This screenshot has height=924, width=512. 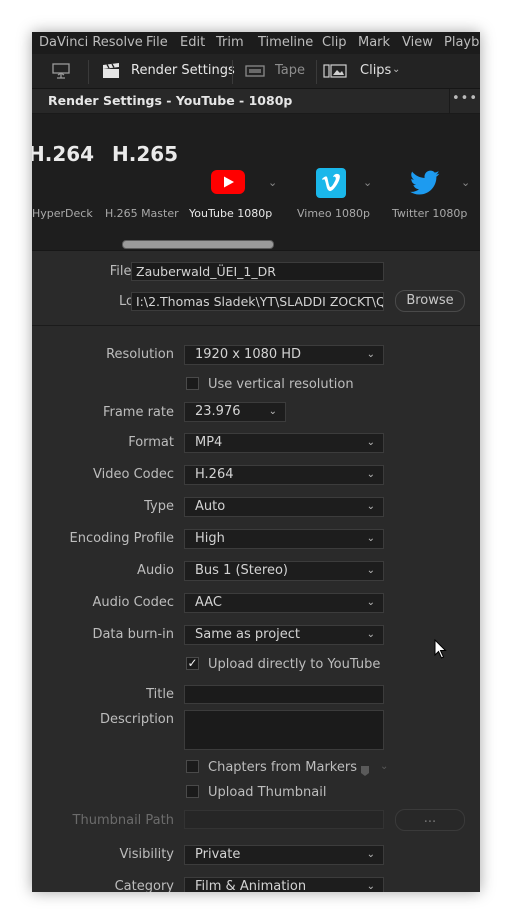 I want to click on category-dropdown: Film & Animation ⌄, so click(x=284, y=884).